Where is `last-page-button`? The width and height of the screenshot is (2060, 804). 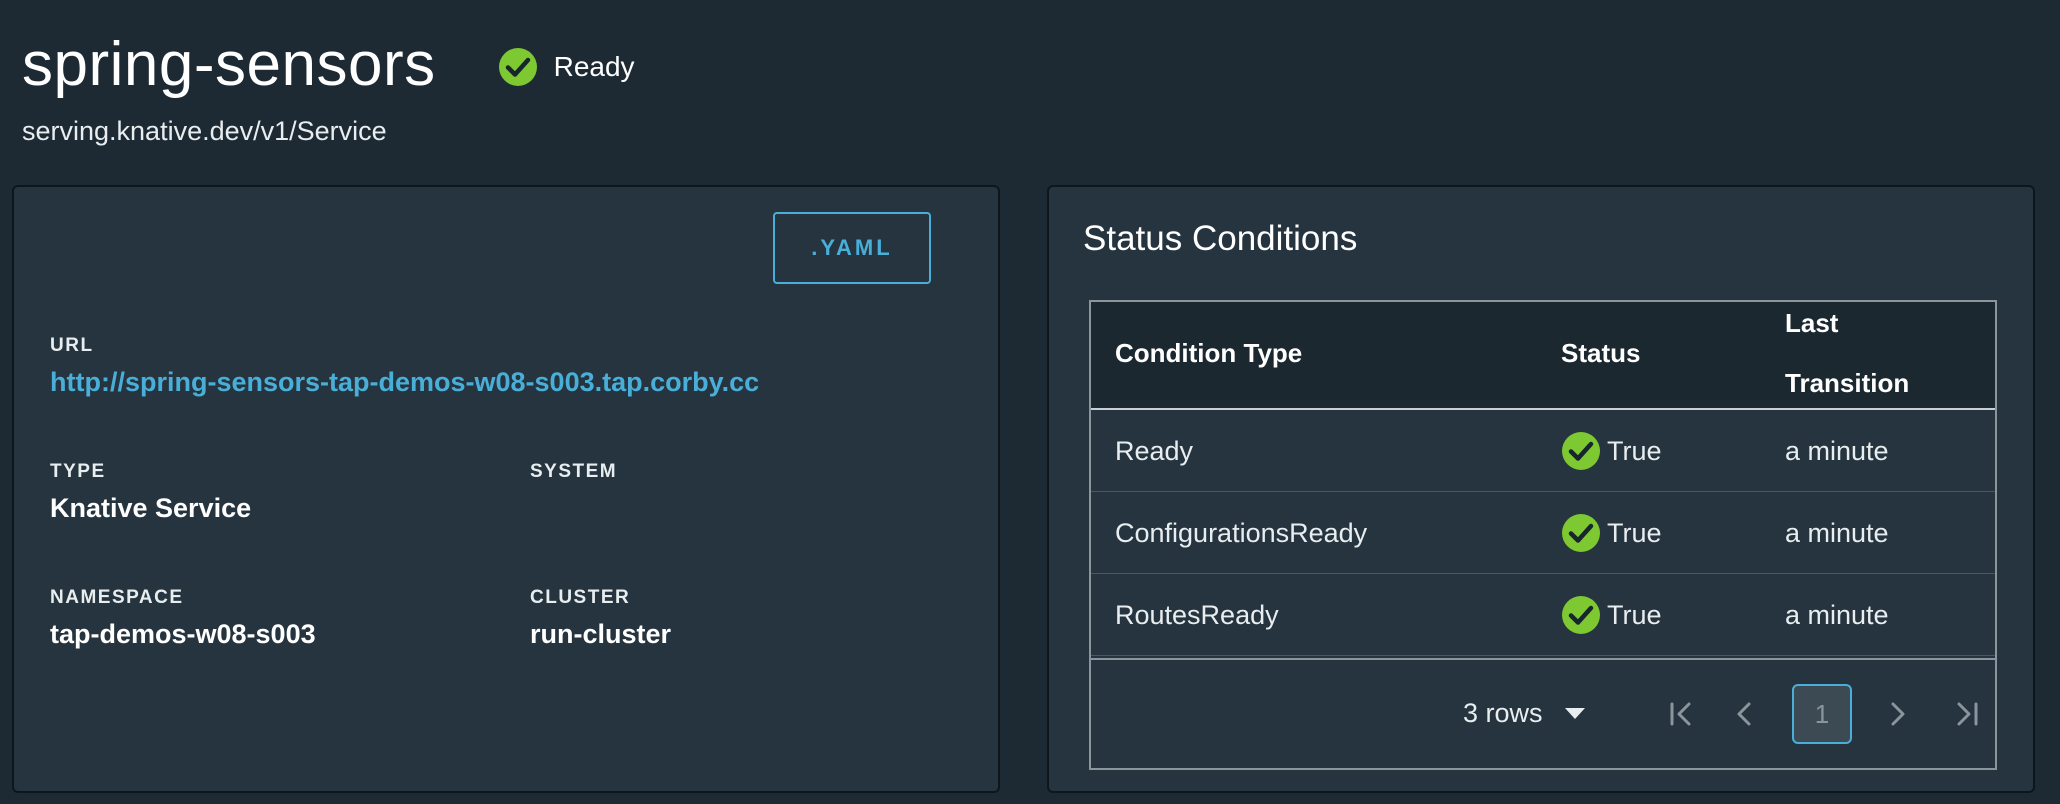 last-page-button is located at coordinates (1967, 714).